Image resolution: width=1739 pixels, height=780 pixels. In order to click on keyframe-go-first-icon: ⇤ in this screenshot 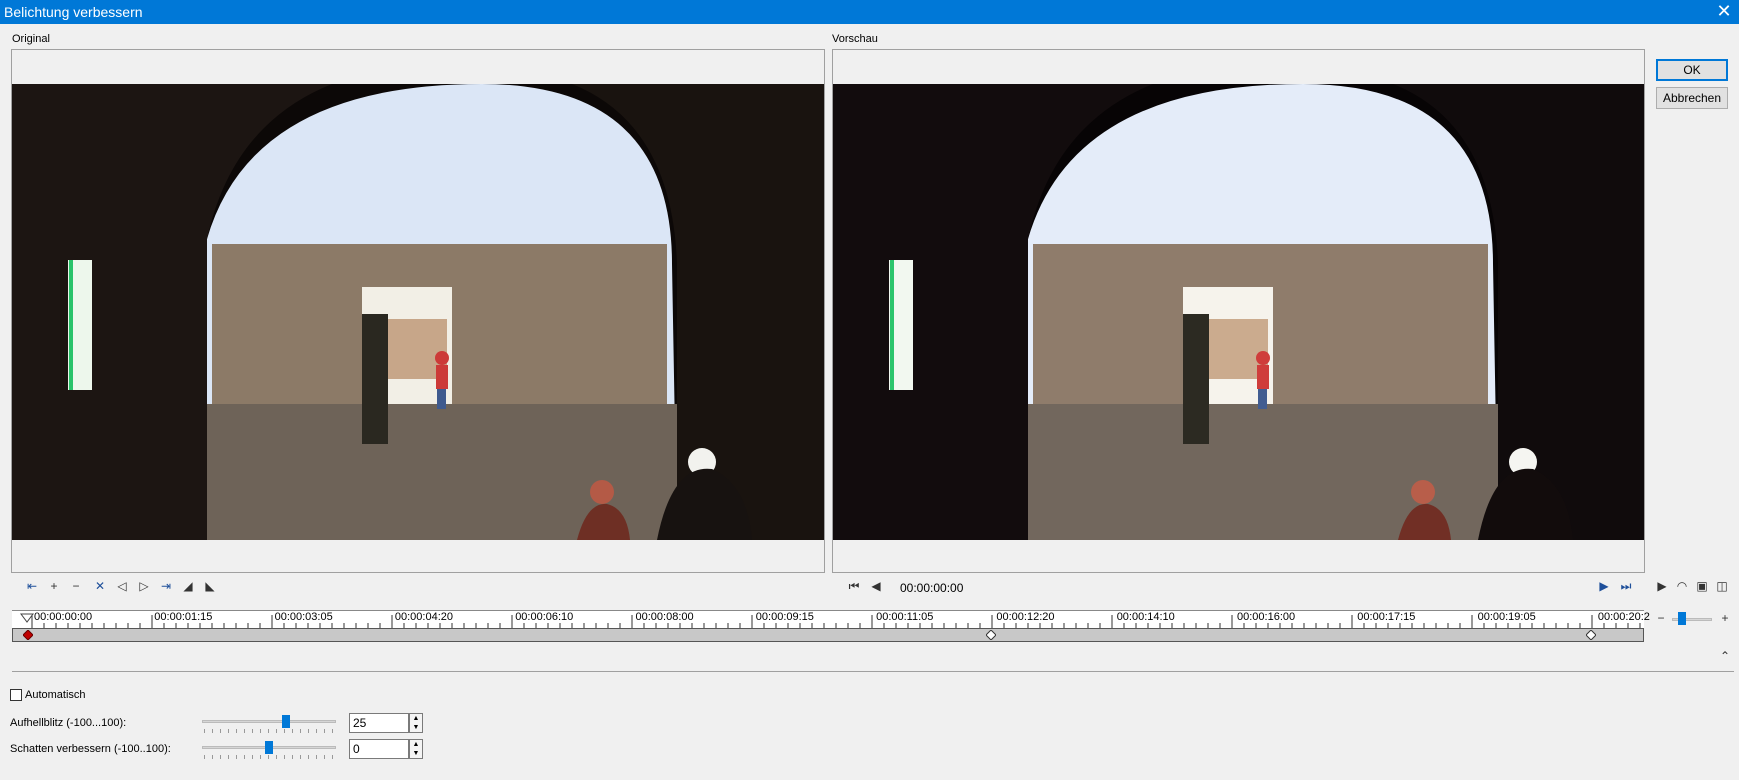, I will do `click(32, 587)`.